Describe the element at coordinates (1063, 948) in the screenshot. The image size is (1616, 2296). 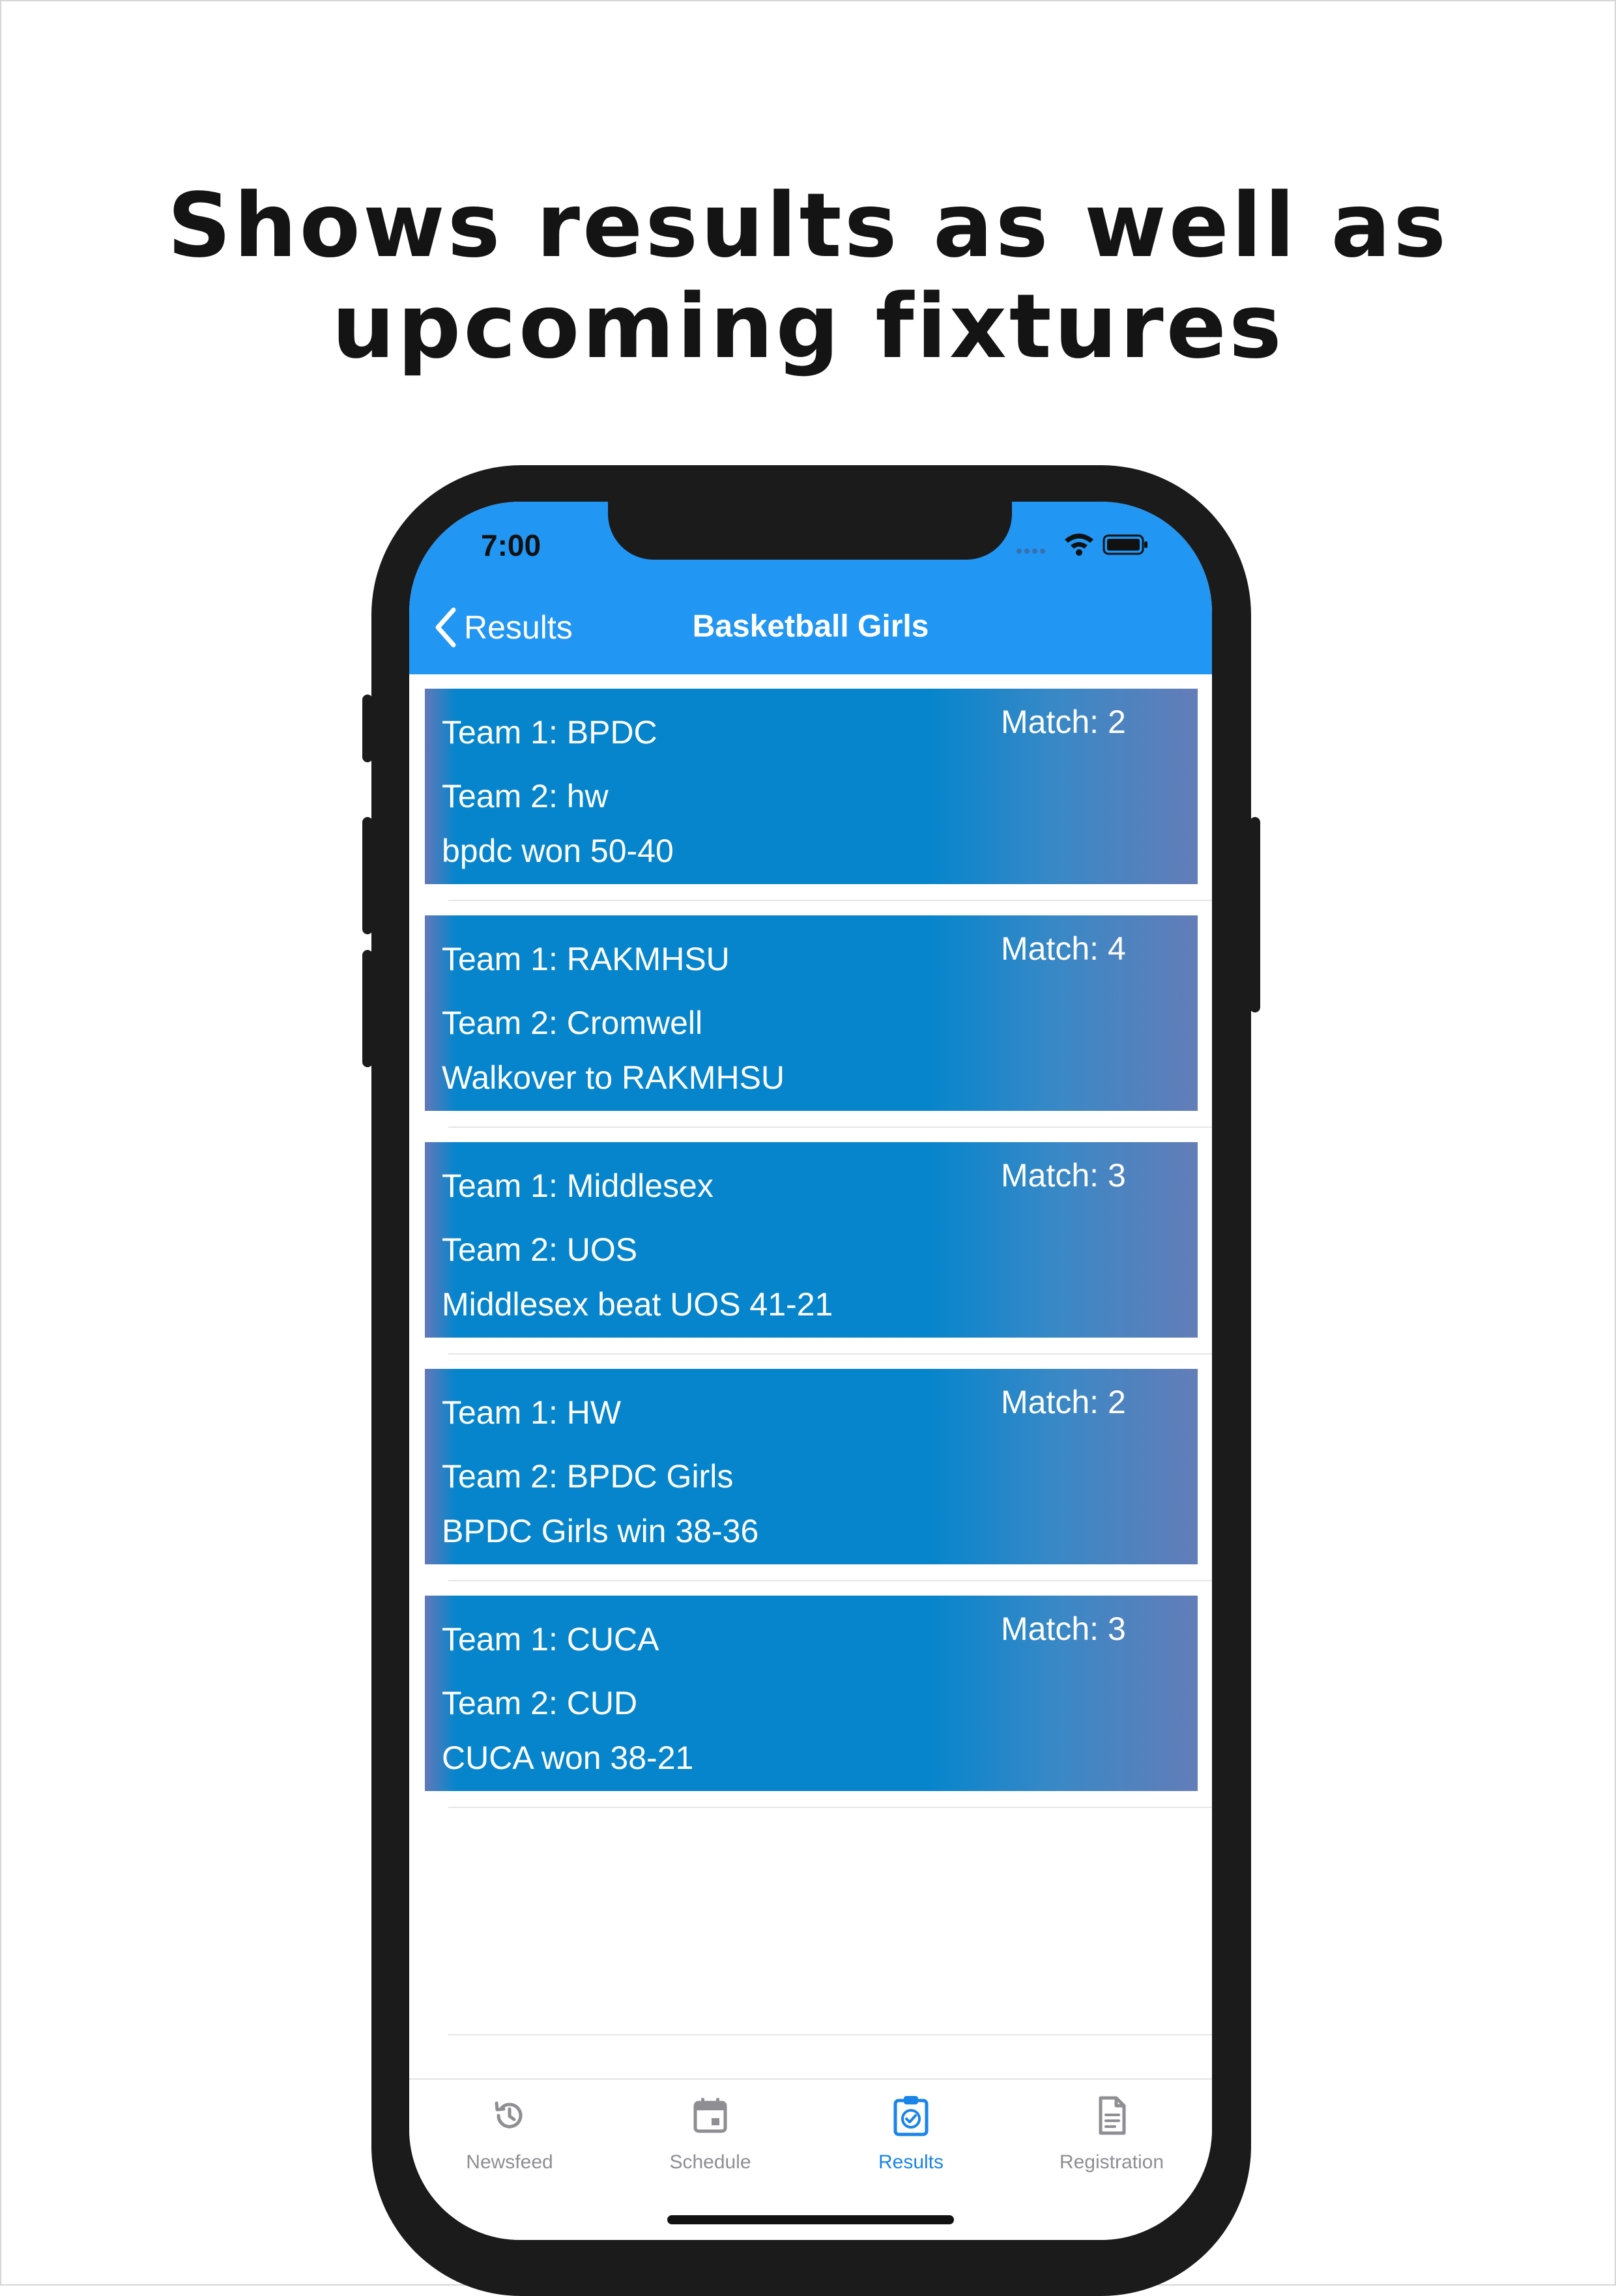
I see `match-number: Match: 4` at that location.